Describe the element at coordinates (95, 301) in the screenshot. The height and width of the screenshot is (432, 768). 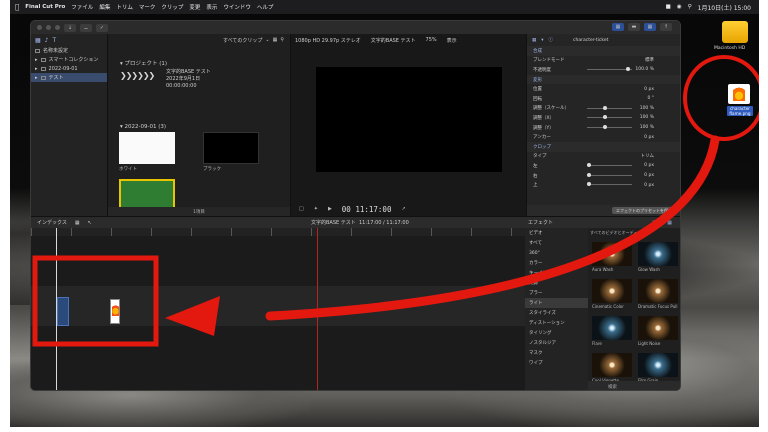
I see `annotation-highlight-box` at that location.